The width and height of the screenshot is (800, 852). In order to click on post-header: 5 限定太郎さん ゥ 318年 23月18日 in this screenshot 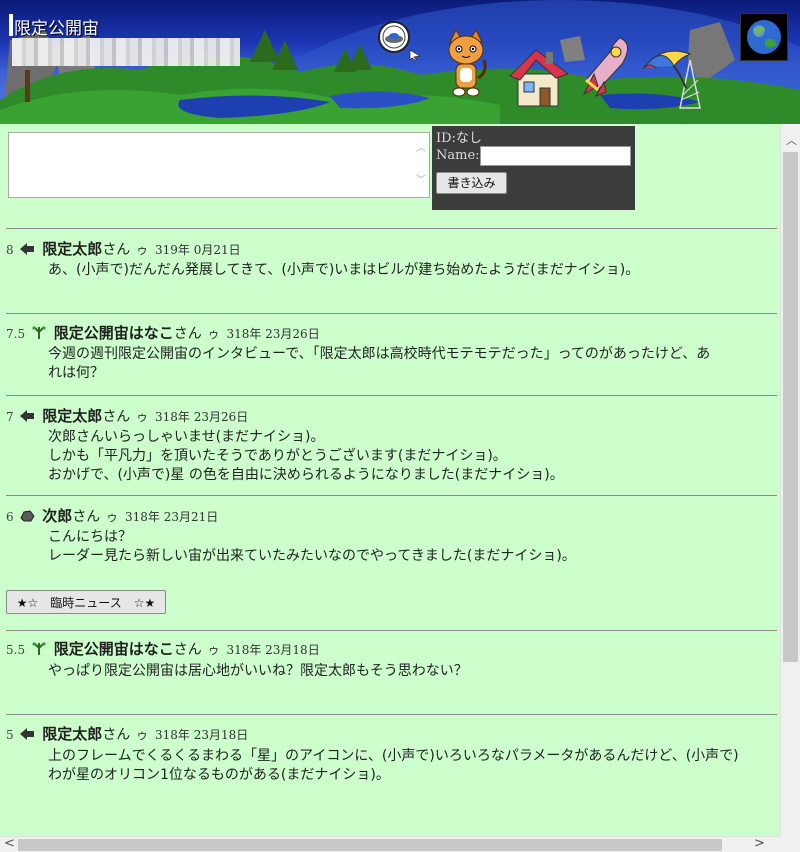, I will do `click(127, 734)`.